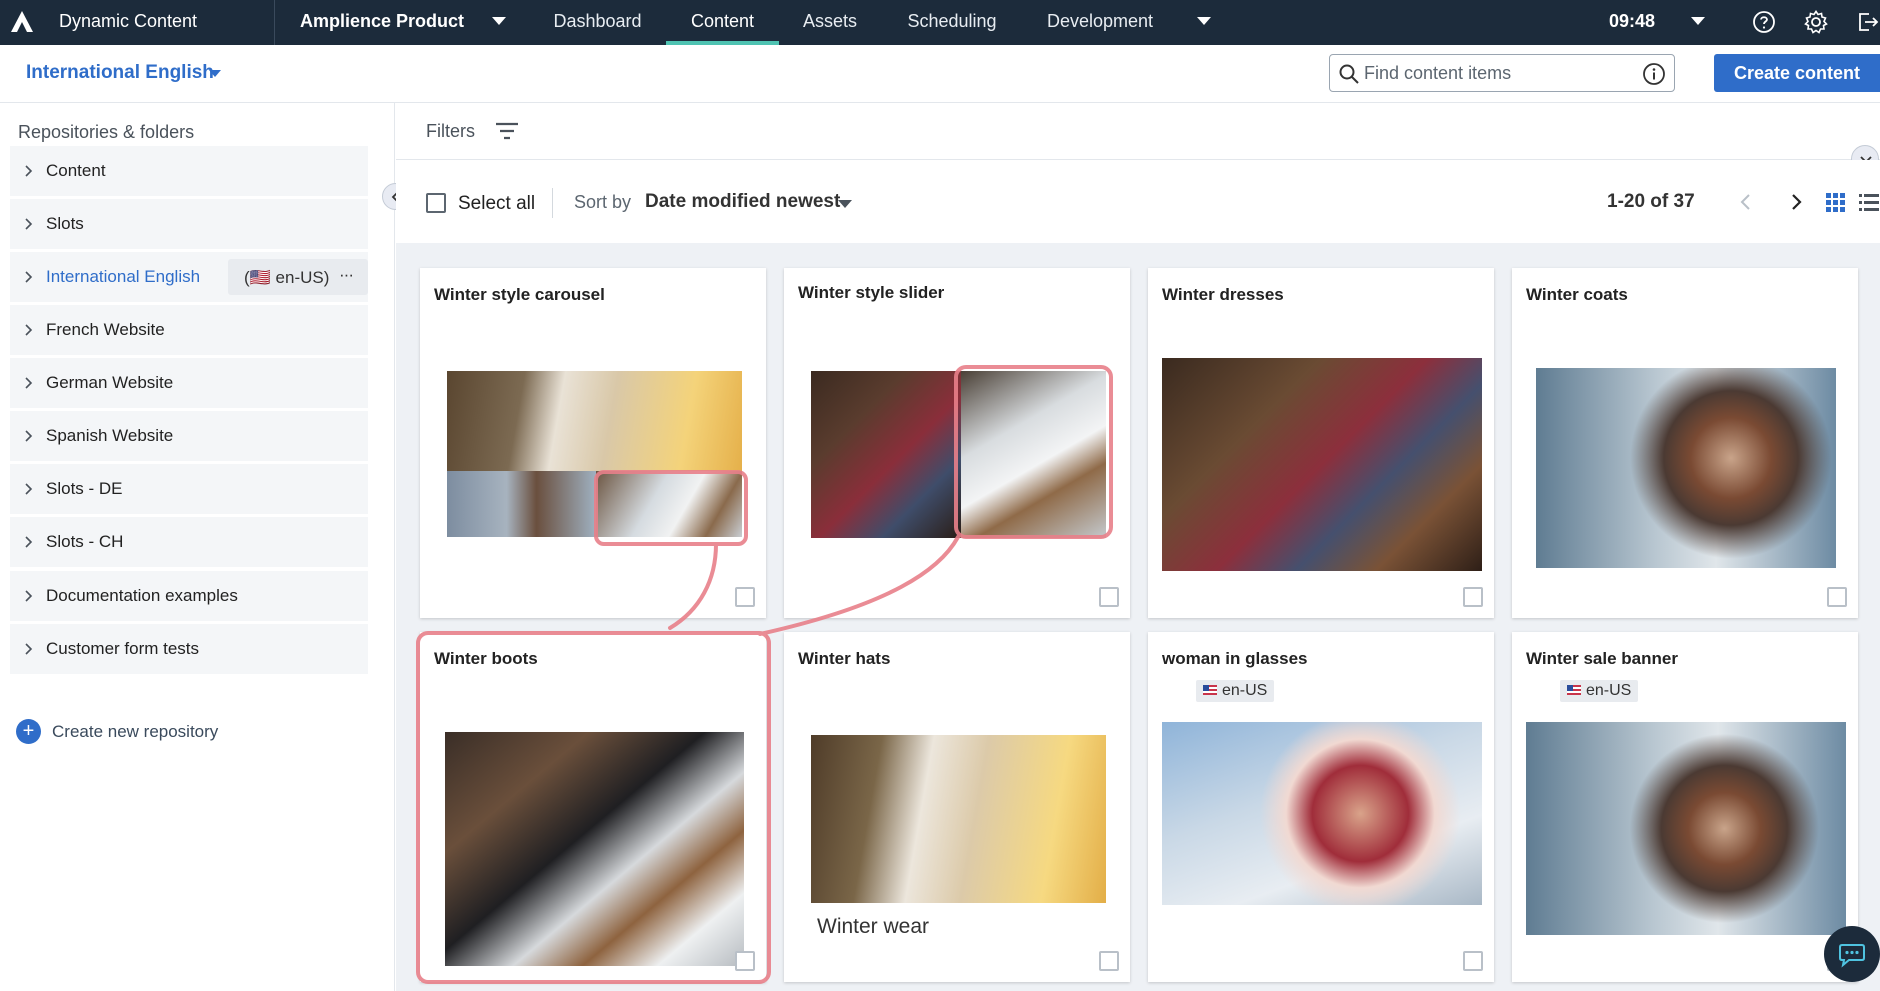 Image resolution: width=1880 pixels, height=991 pixels. Describe the element at coordinates (593, 807) in the screenshot. I see `content-card: Winter boots` at that location.